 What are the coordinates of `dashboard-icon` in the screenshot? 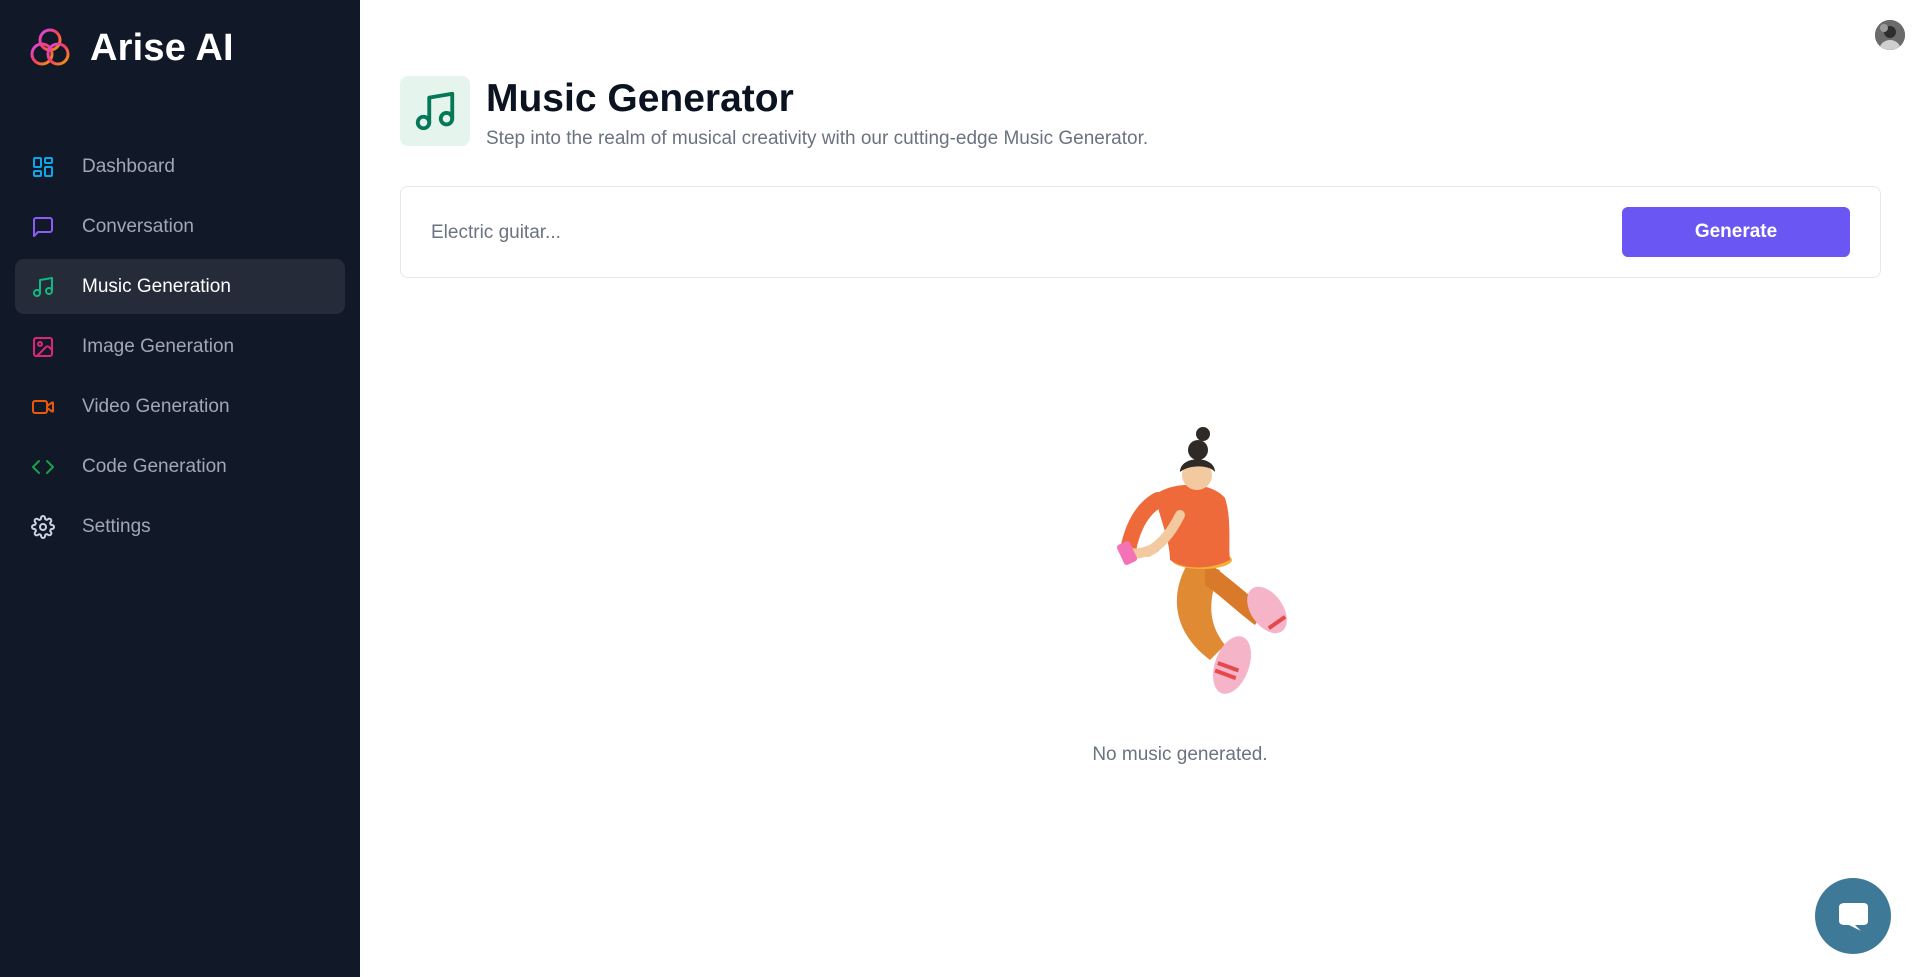 It's located at (43, 167).